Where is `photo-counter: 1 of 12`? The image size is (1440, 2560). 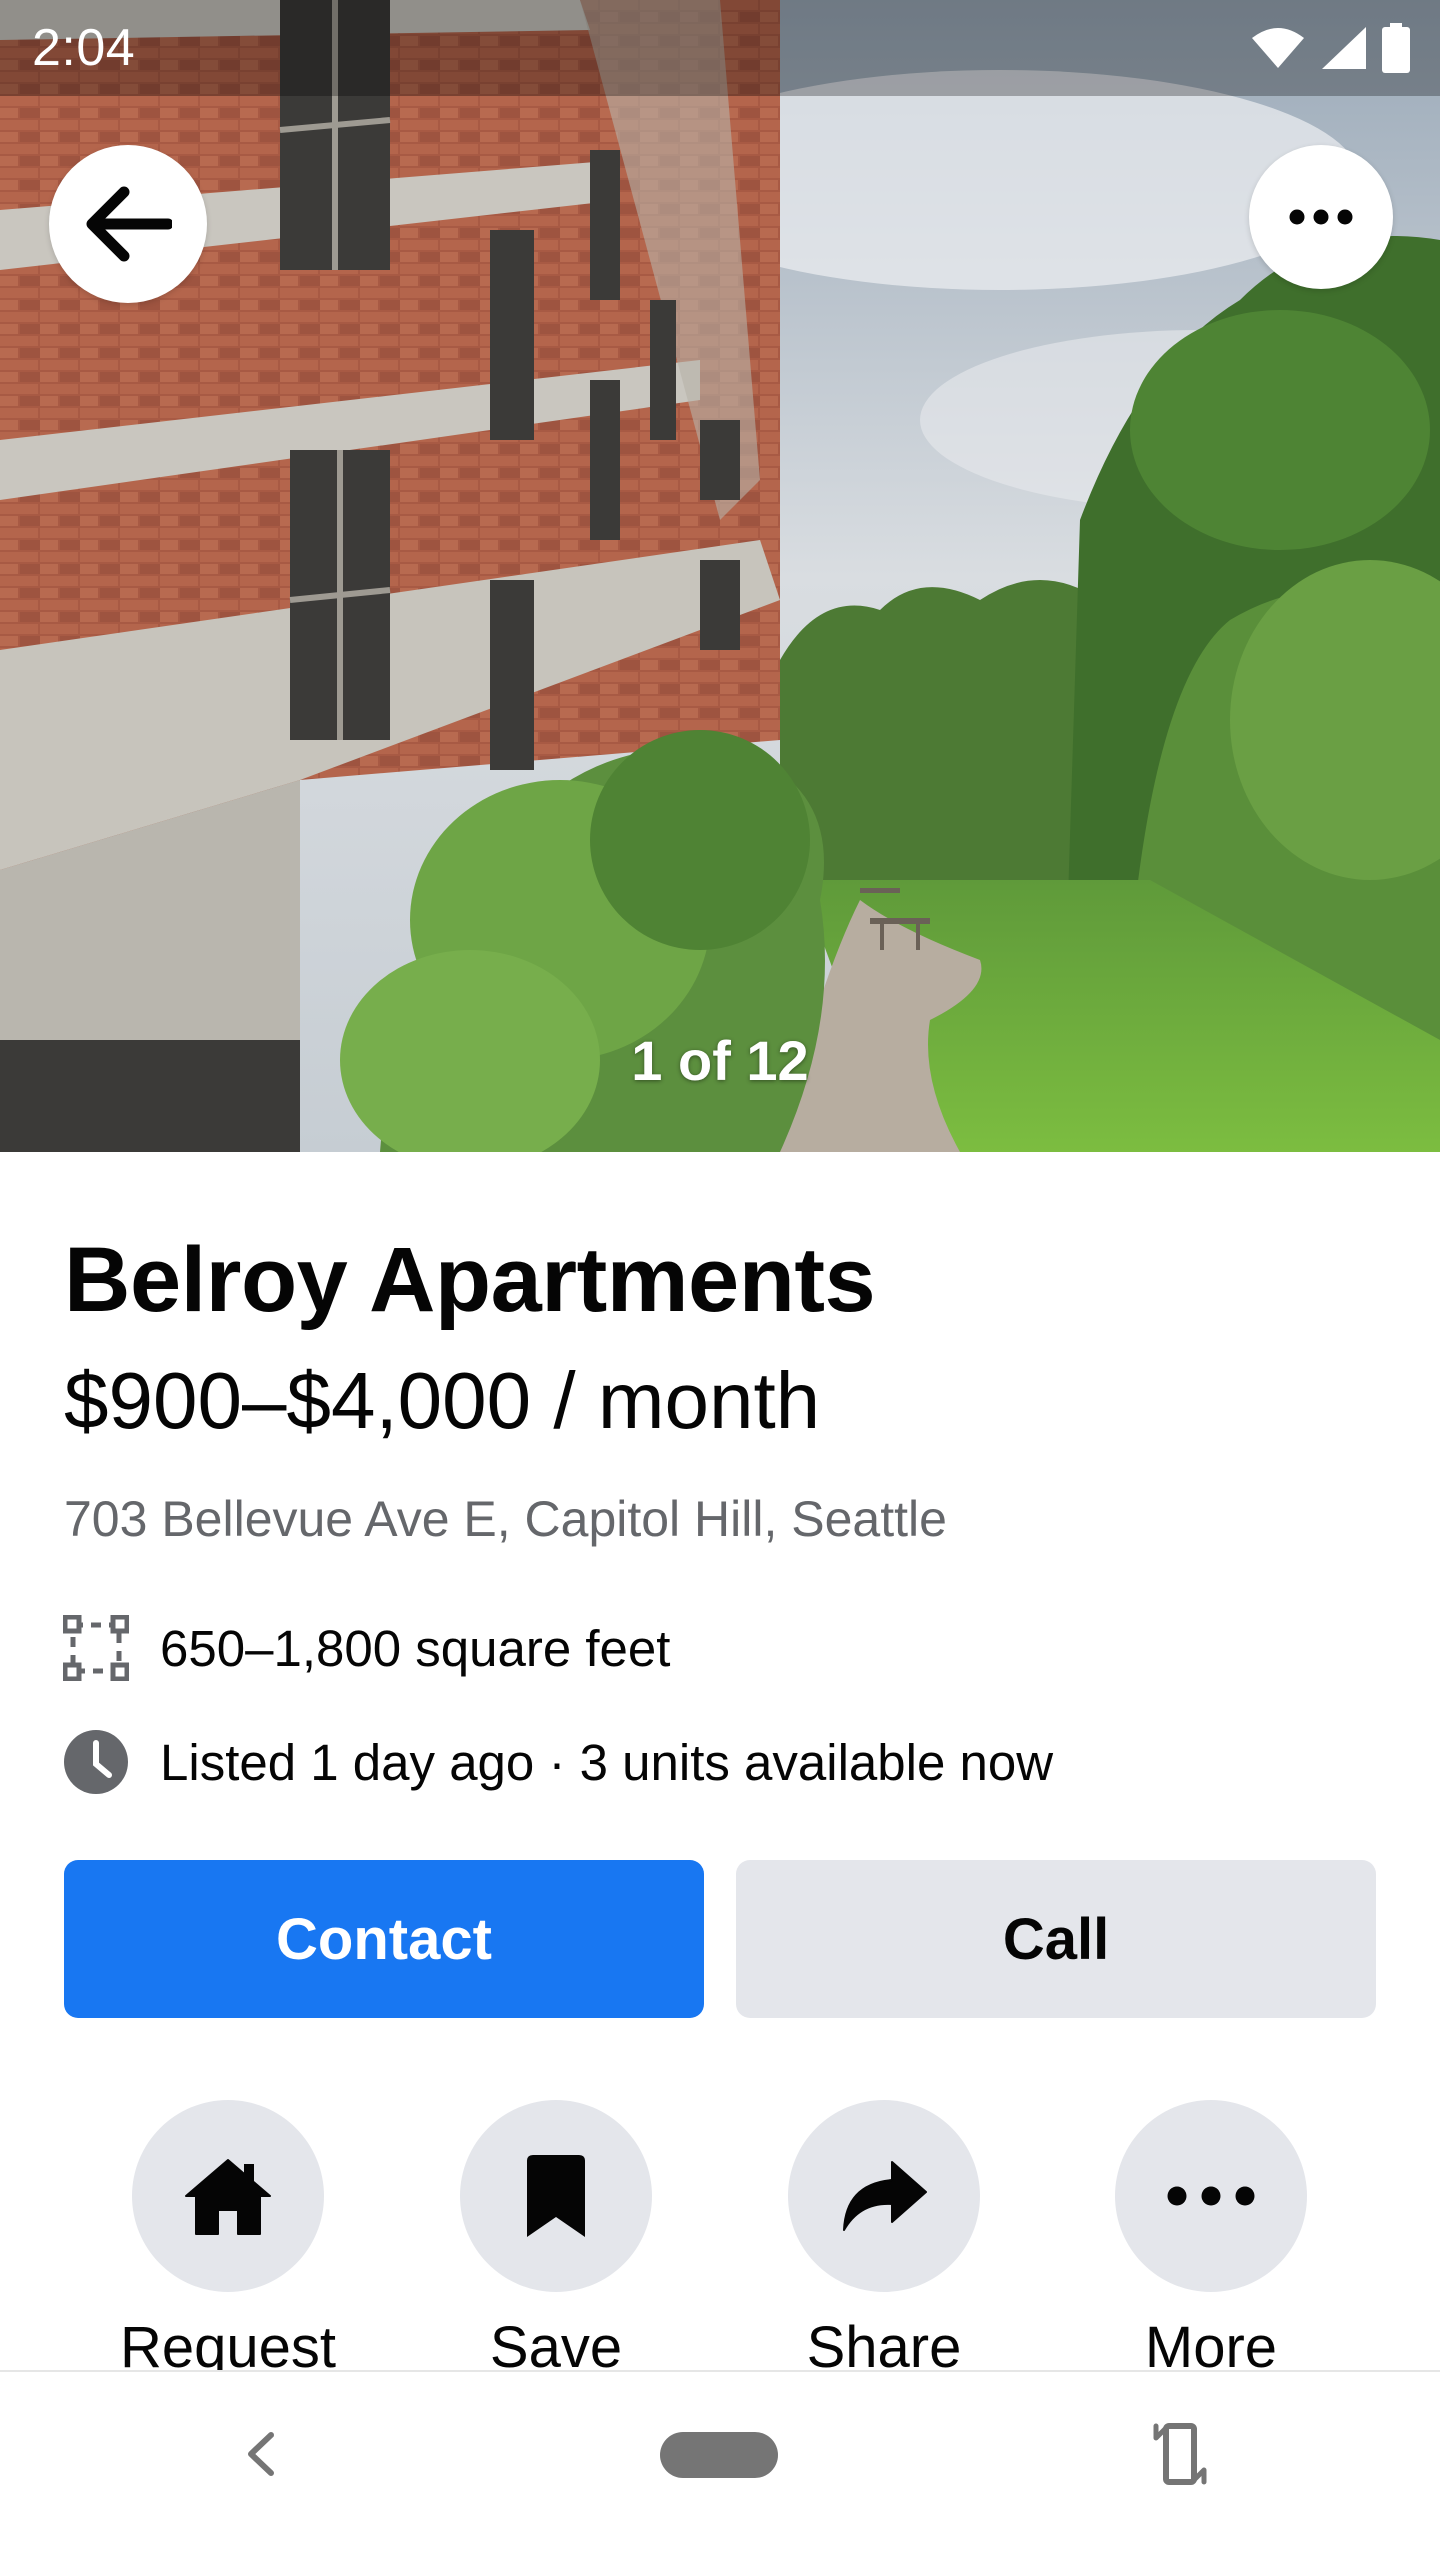 photo-counter: 1 of 12 is located at coordinates (720, 1060).